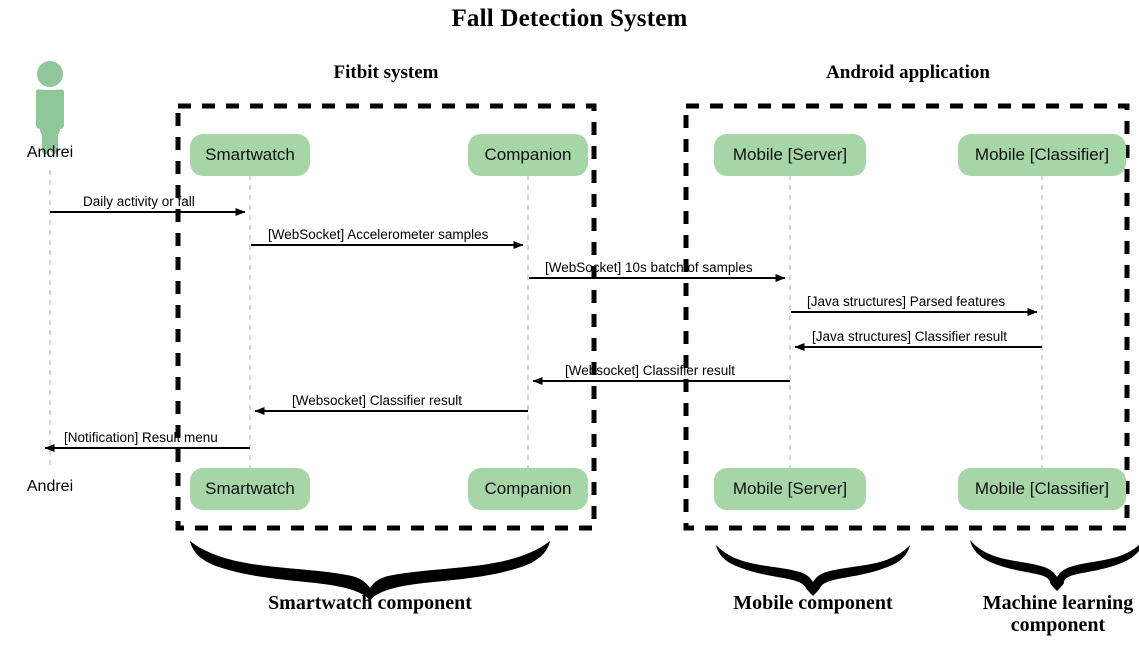 The image size is (1139, 659). Describe the element at coordinates (790, 155) in the screenshot. I see `participant-mobile-server-top: Mobile [Server]` at that location.